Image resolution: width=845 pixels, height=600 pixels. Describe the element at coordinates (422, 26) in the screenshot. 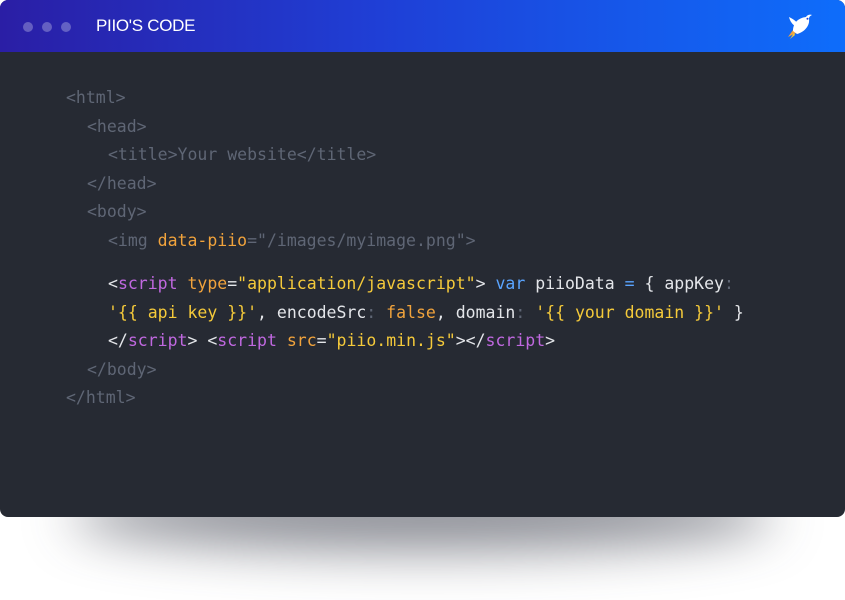

I see `window-titlebar: PIIO'S CODE` at that location.